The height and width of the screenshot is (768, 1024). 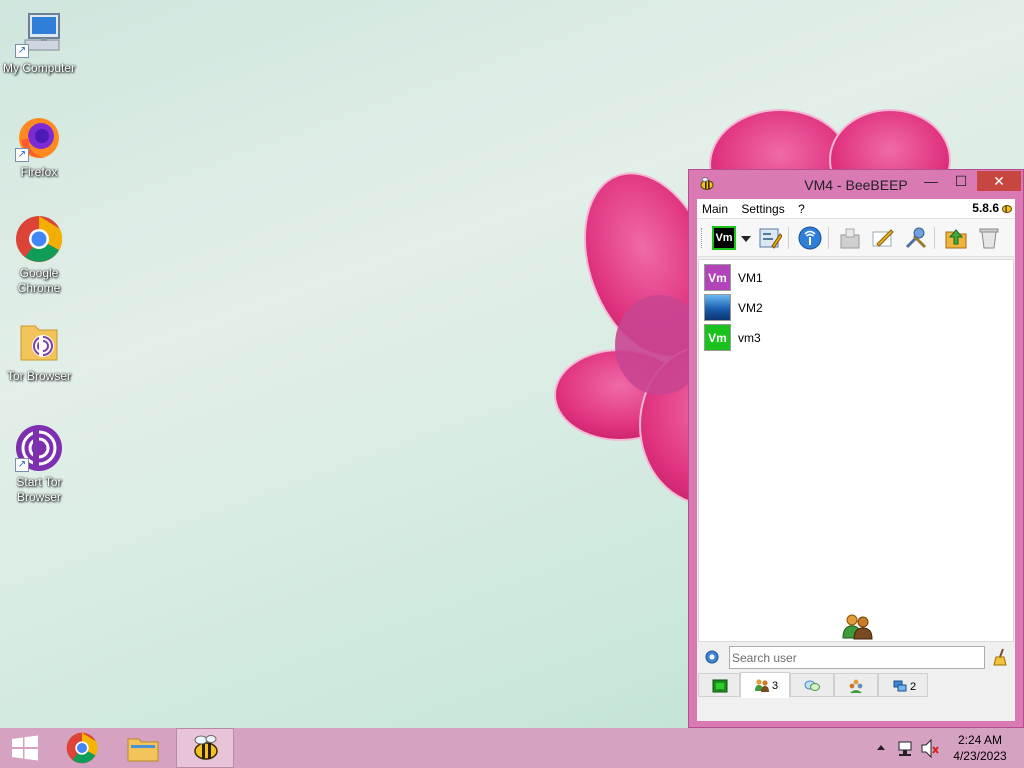 What do you see at coordinates (39, 280) in the screenshot?
I see `desktop-icon-label: Google Chrome` at bounding box center [39, 280].